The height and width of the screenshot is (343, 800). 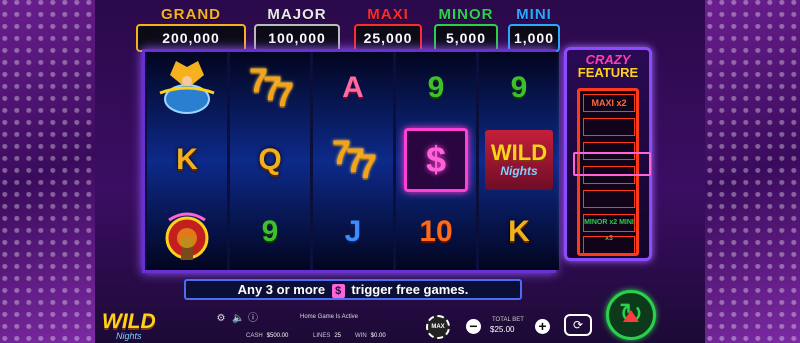 What do you see at coordinates (191, 38) in the screenshot?
I see `jackpot-grand-value: 200,000` at bounding box center [191, 38].